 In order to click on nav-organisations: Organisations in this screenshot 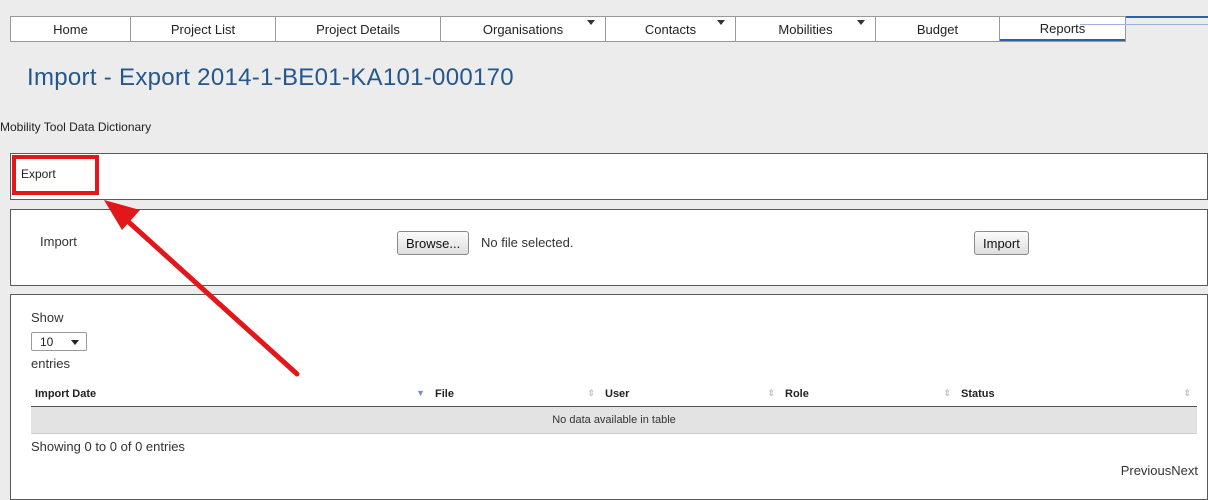, I will do `click(523, 29)`.